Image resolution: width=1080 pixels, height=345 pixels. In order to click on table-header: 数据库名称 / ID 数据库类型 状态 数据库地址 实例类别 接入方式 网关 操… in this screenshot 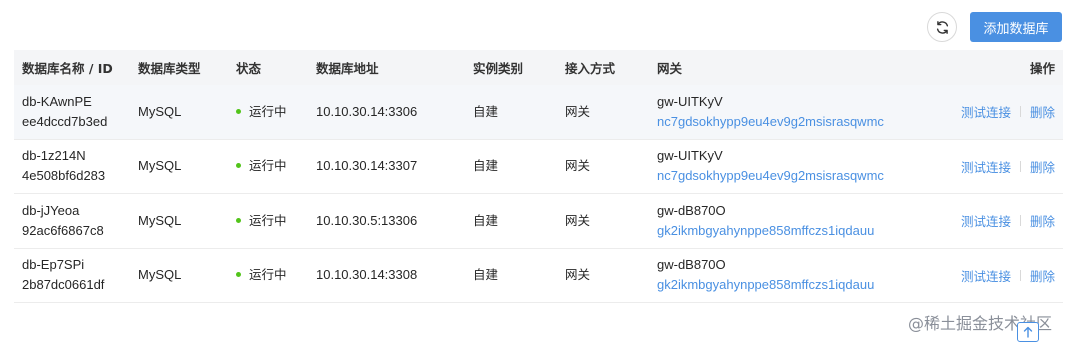, I will do `click(538, 67)`.